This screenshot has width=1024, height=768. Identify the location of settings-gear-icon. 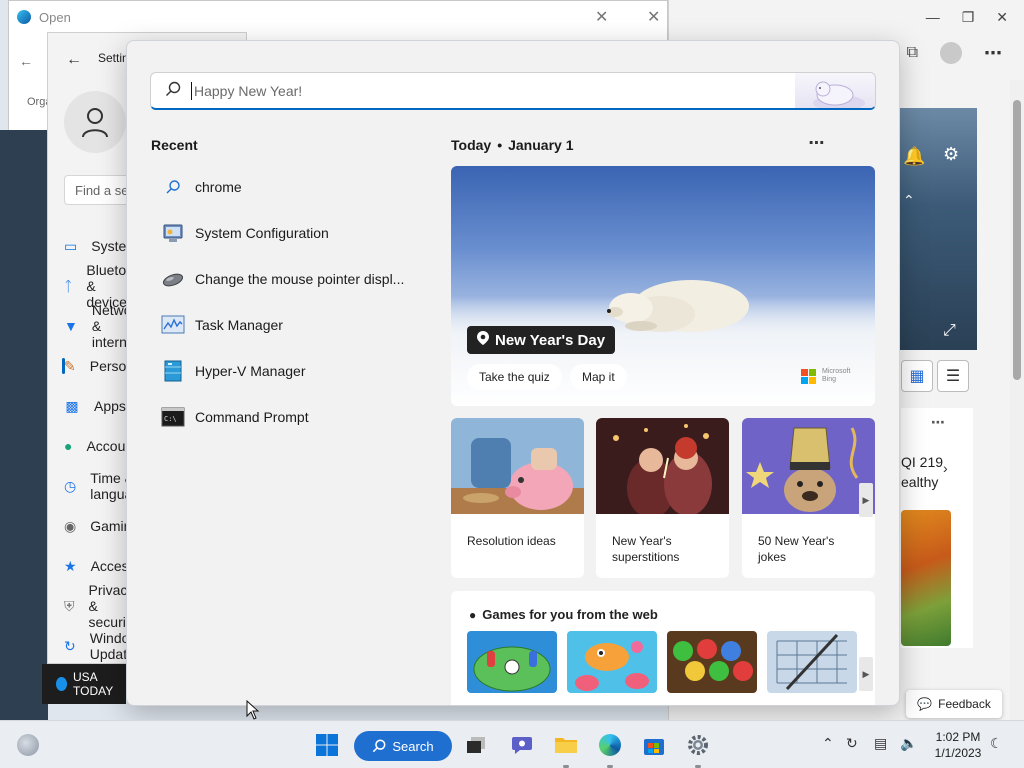
(698, 745).